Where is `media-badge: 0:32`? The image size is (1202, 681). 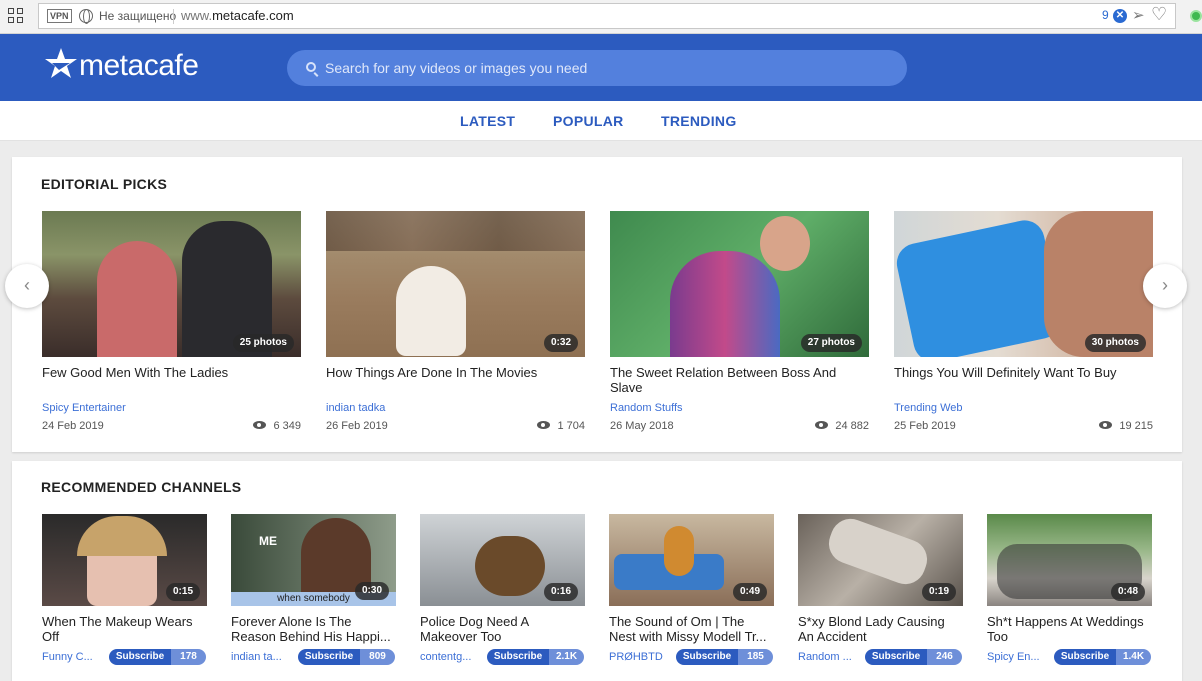
media-badge: 0:32 is located at coordinates (560, 343).